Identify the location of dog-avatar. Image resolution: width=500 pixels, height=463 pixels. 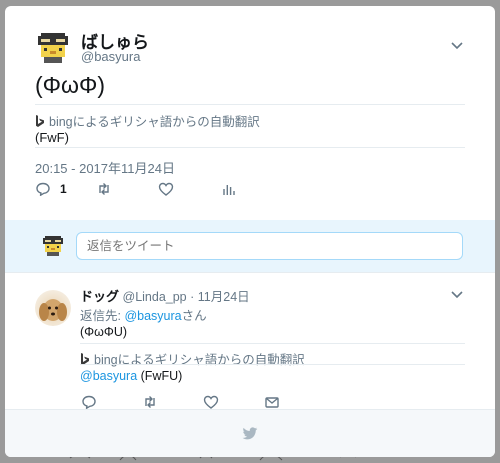
(53, 308).